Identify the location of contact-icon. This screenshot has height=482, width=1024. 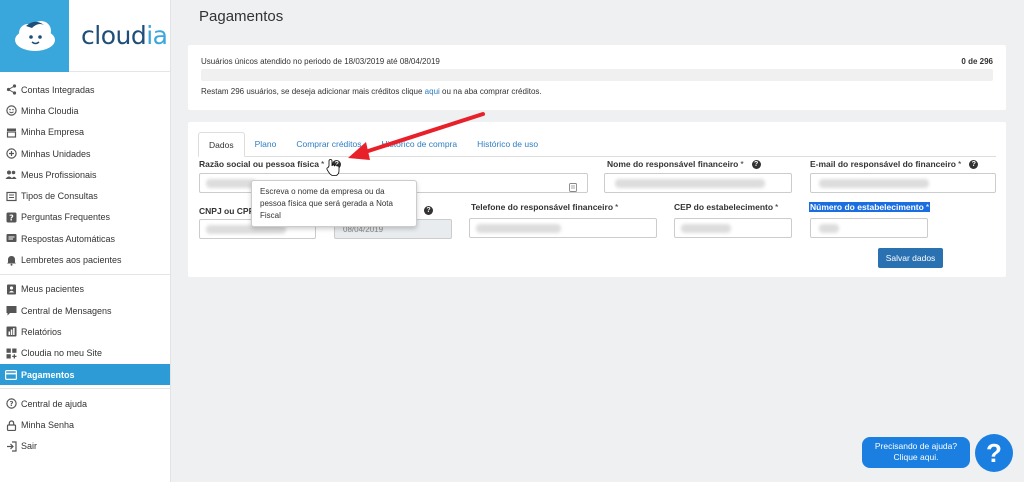
(11, 289).